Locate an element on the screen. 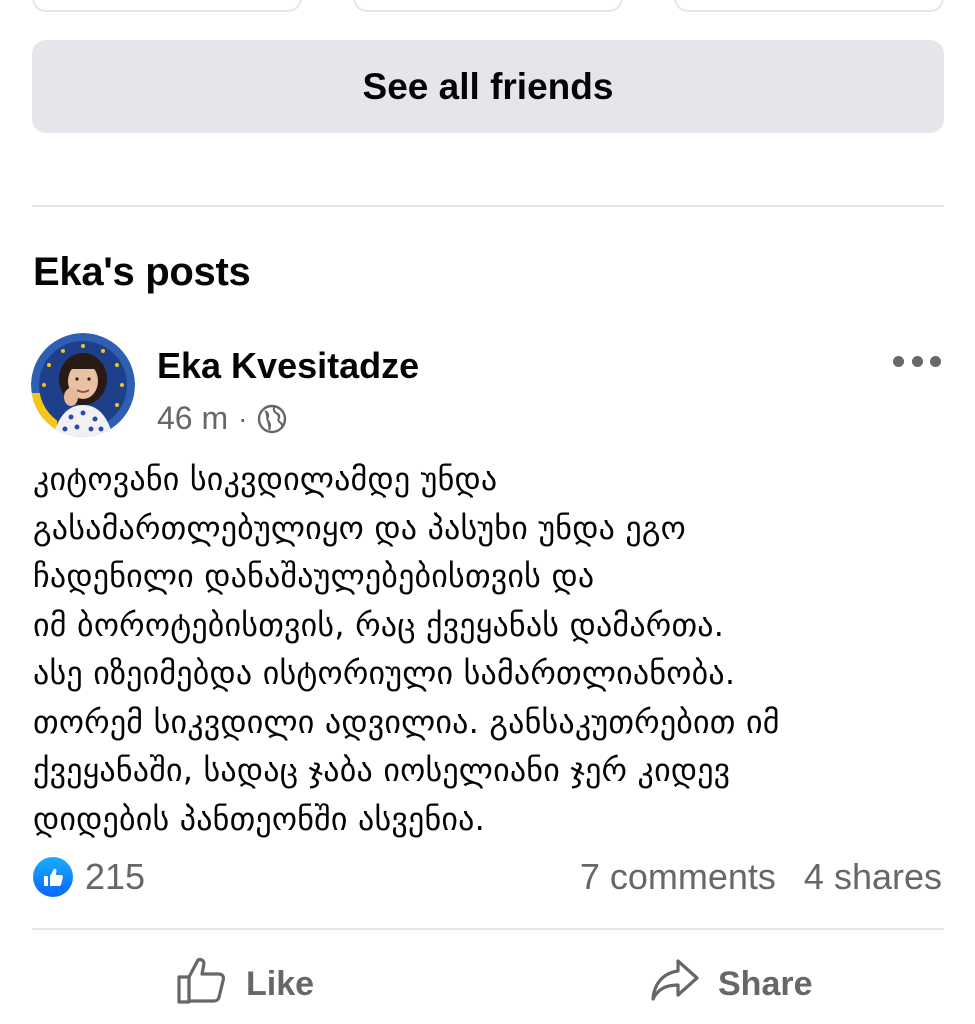 This screenshot has width=975, height=1024. post-text-line: ასე იზეიმებდა ისტორიული სამართლიანობა. is located at coordinates (384, 673).